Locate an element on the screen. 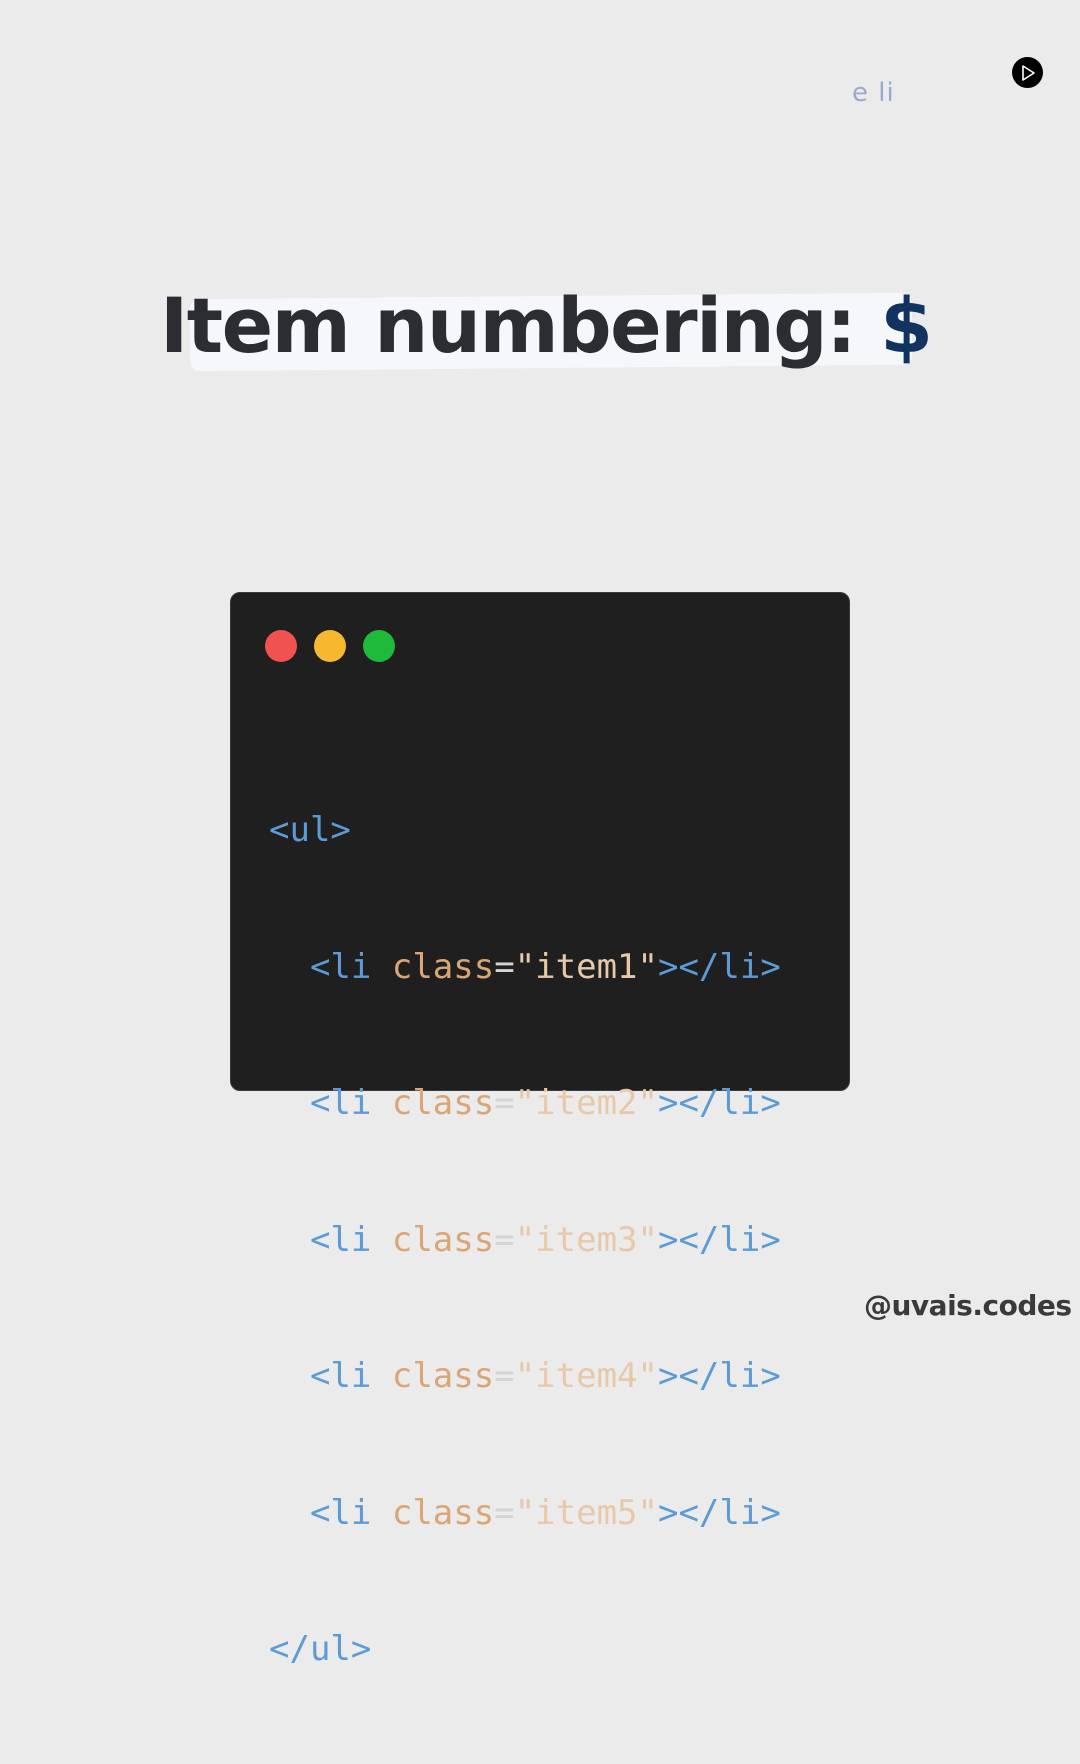 The height and width of the screenshot is (1764, 1080). code-line: <li class="item4"></li> is located at coordinates (545, 1376).